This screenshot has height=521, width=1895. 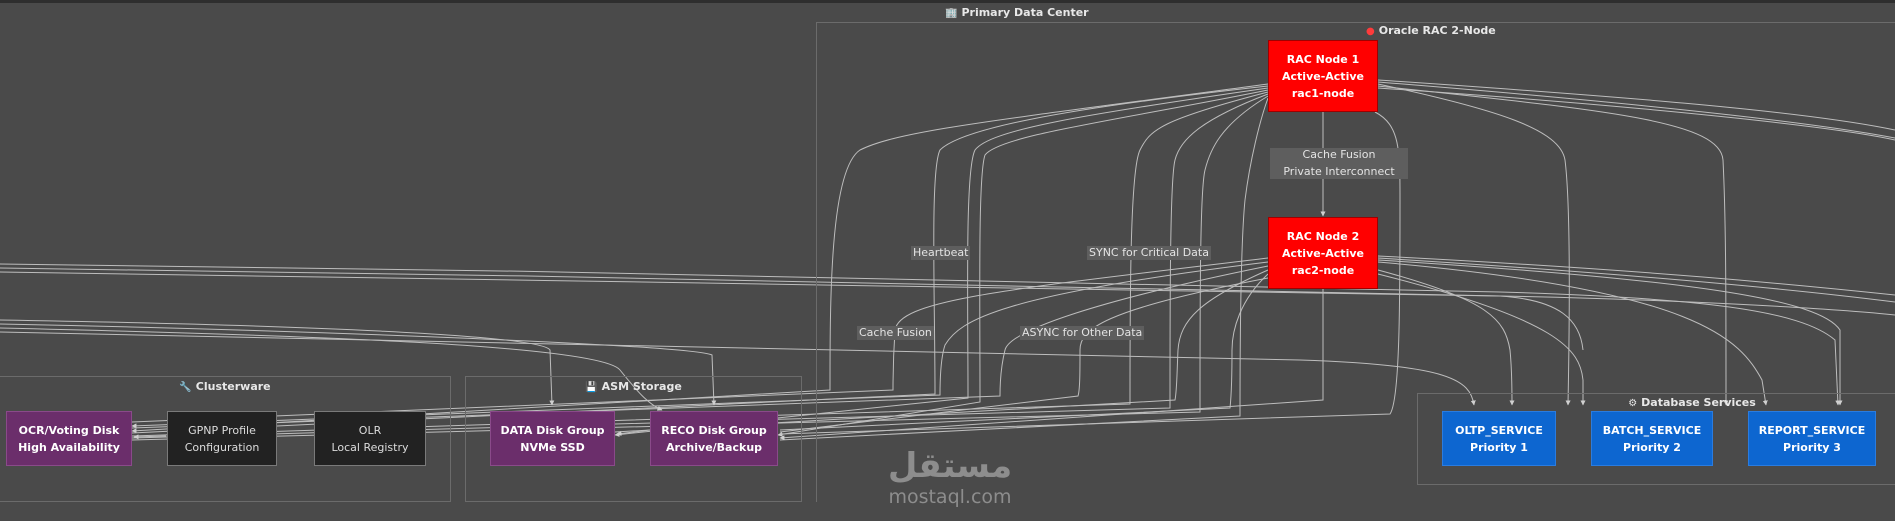 What do you see at coordinates (1323, 253) in the screenshot?
I see `rac-node-2: RAC Node 2 Active-Active rac2-node` at bounding box center [1323, 253].